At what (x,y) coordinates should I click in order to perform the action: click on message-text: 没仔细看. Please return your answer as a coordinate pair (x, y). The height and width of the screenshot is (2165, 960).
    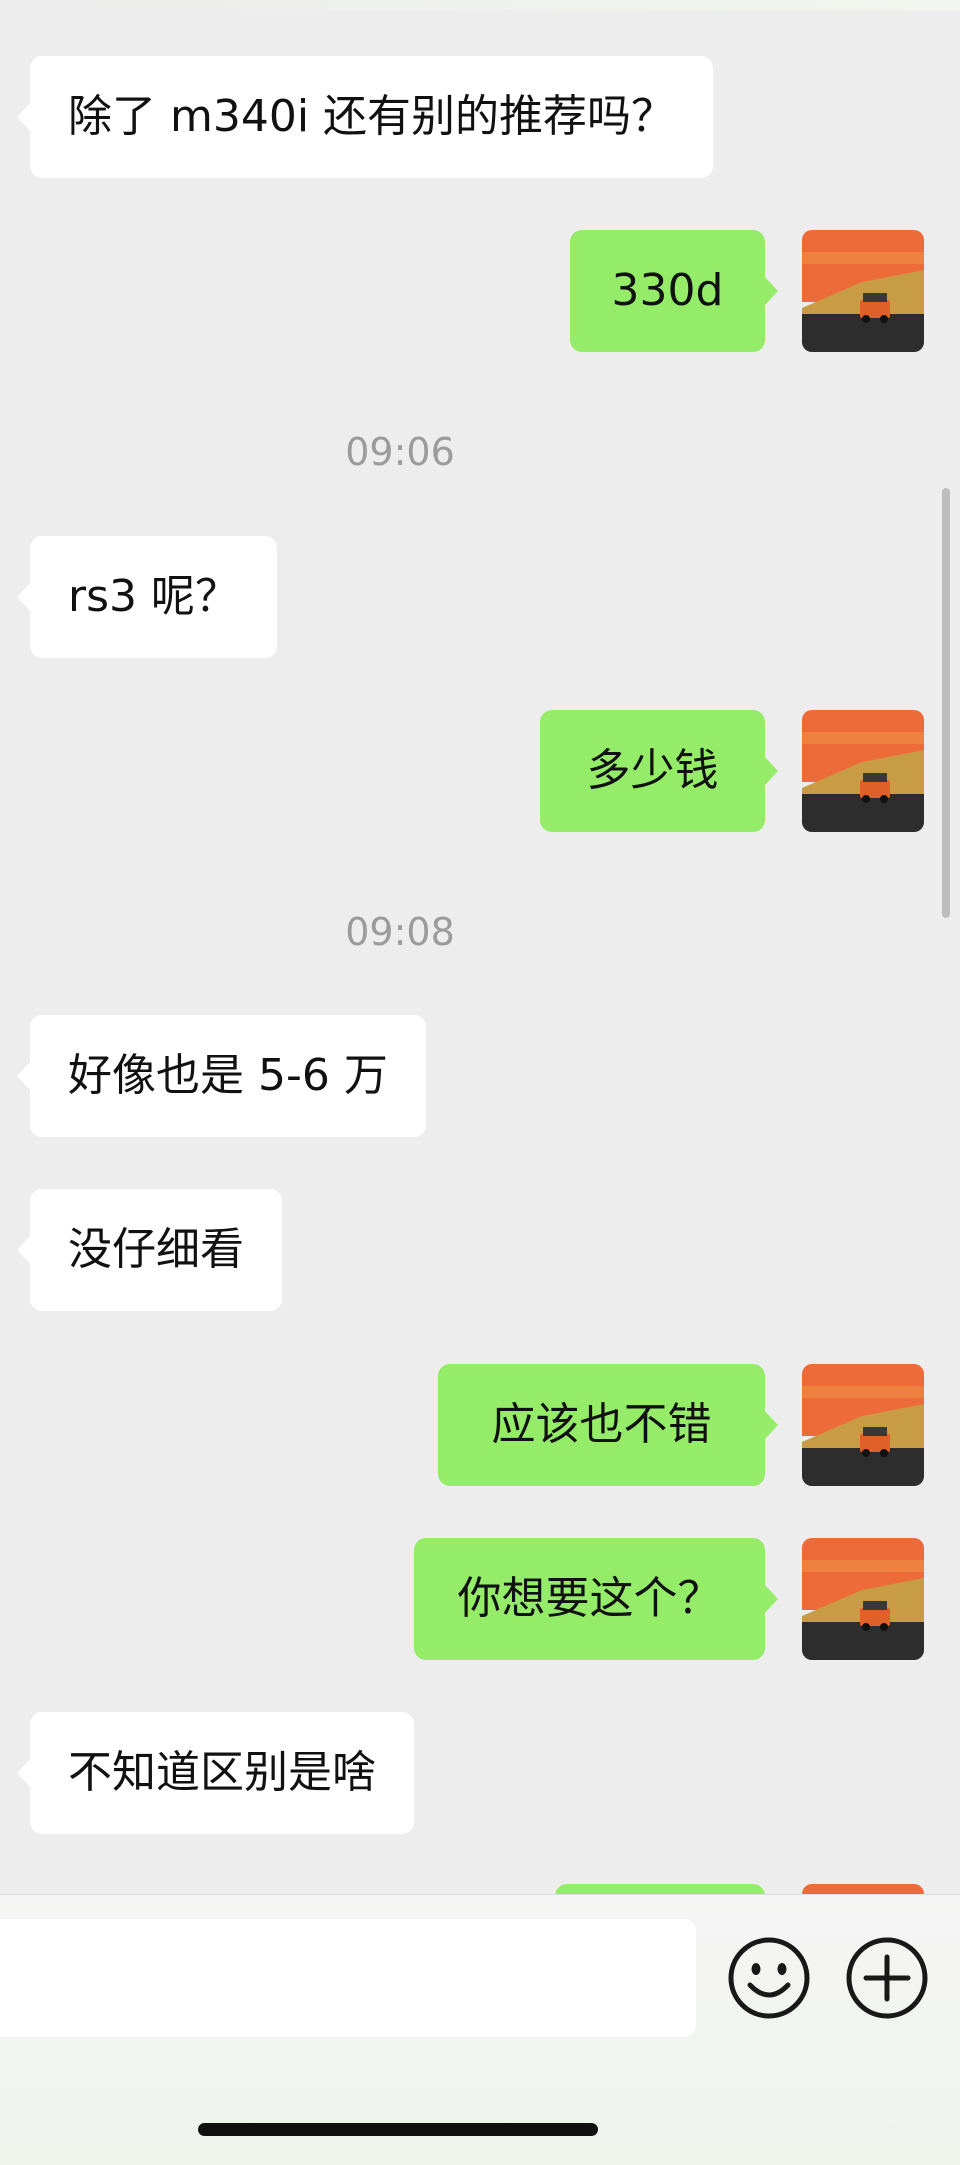
    Looking at the image, I should click on (156, 1249).